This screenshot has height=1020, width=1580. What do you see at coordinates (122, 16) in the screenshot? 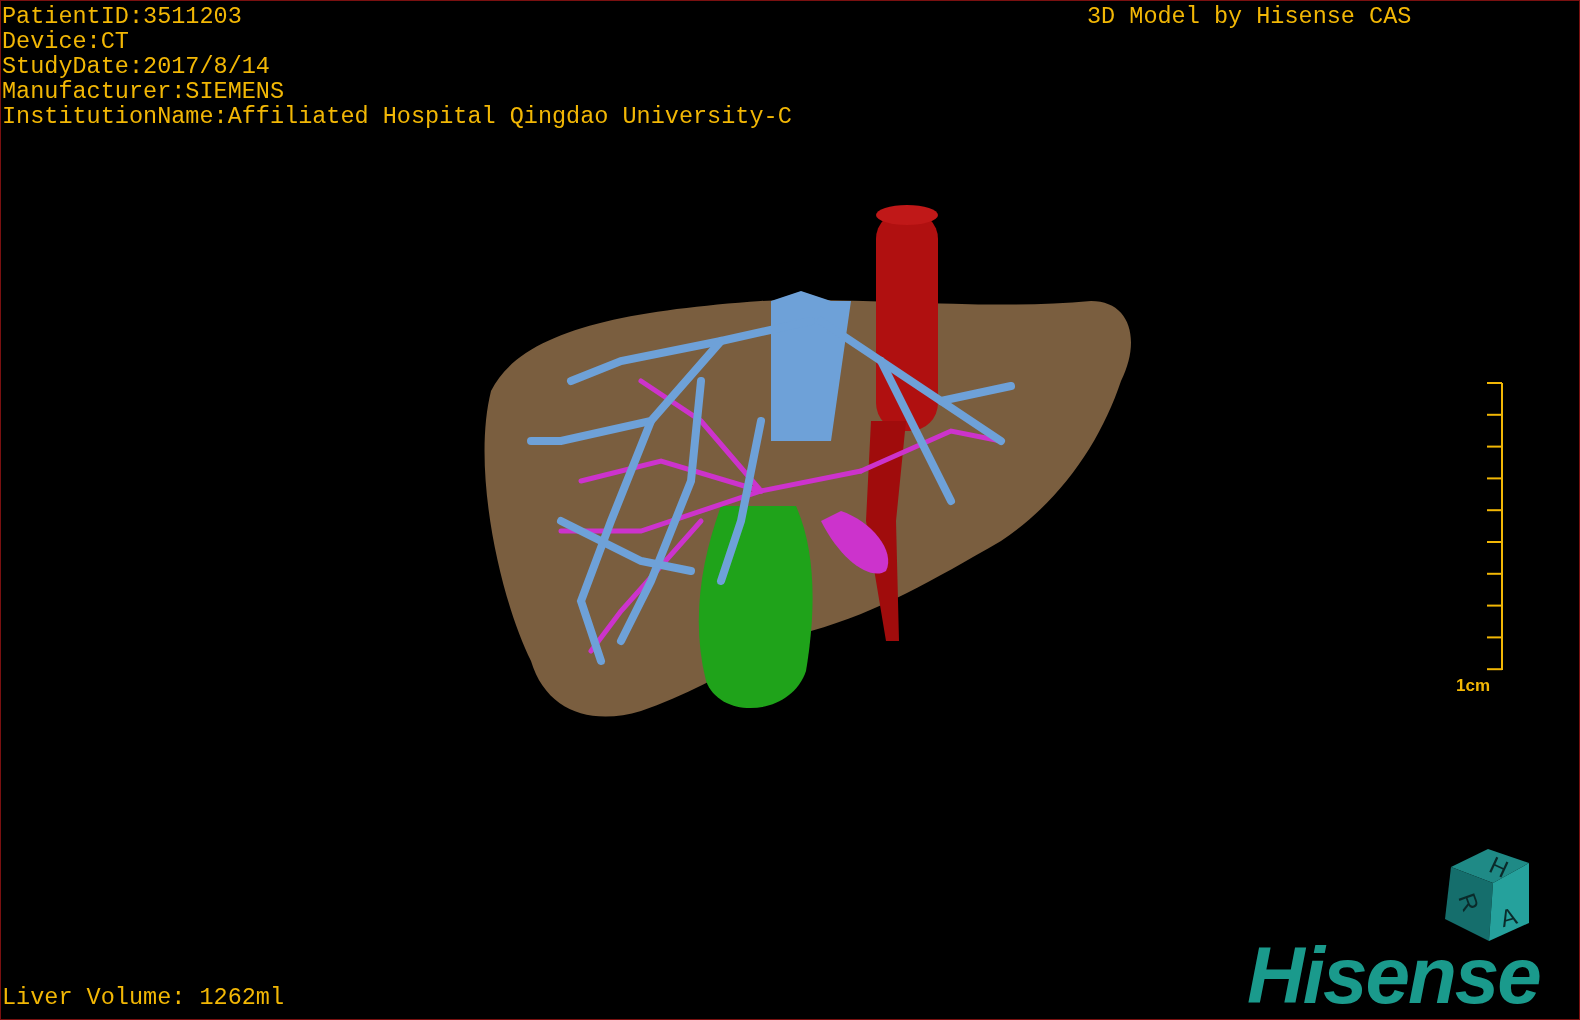
I see `info-line: PatientID:3511203` at bounding box center [122, 16].